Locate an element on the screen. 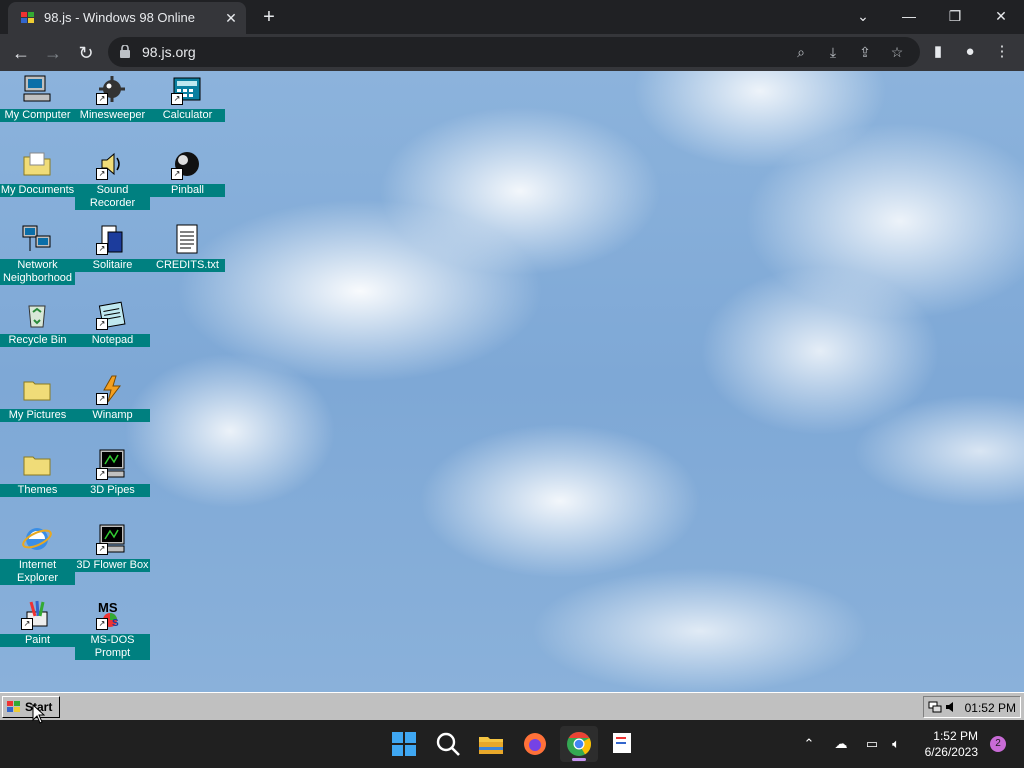 The image size is (1024, 768). desktop-icon-label: MS-DOS Prompt is located at coordinates (112, 647).